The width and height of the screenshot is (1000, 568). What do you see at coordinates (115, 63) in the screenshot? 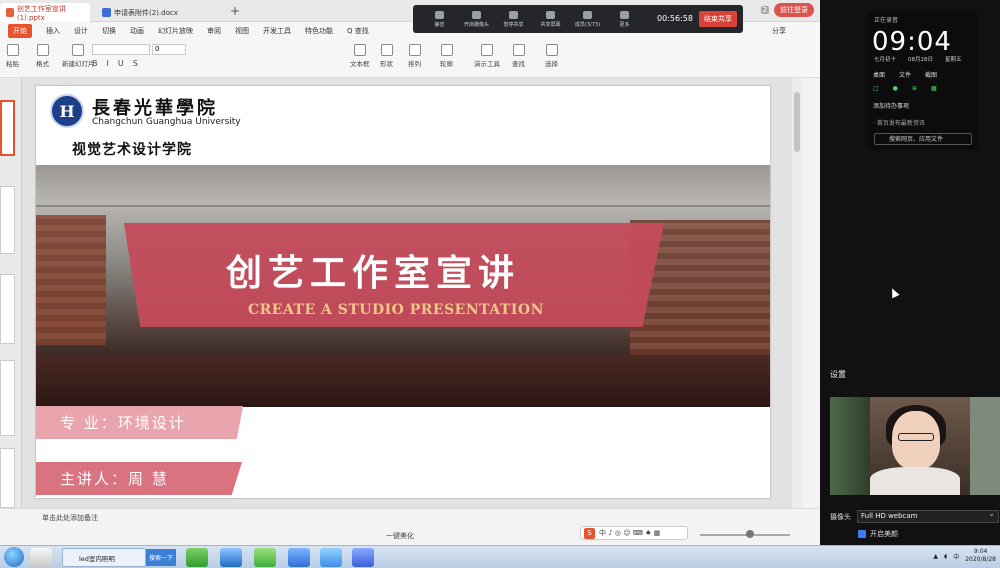
I see `font-style-buttons: BIUS` at bounding box center [115, 63].